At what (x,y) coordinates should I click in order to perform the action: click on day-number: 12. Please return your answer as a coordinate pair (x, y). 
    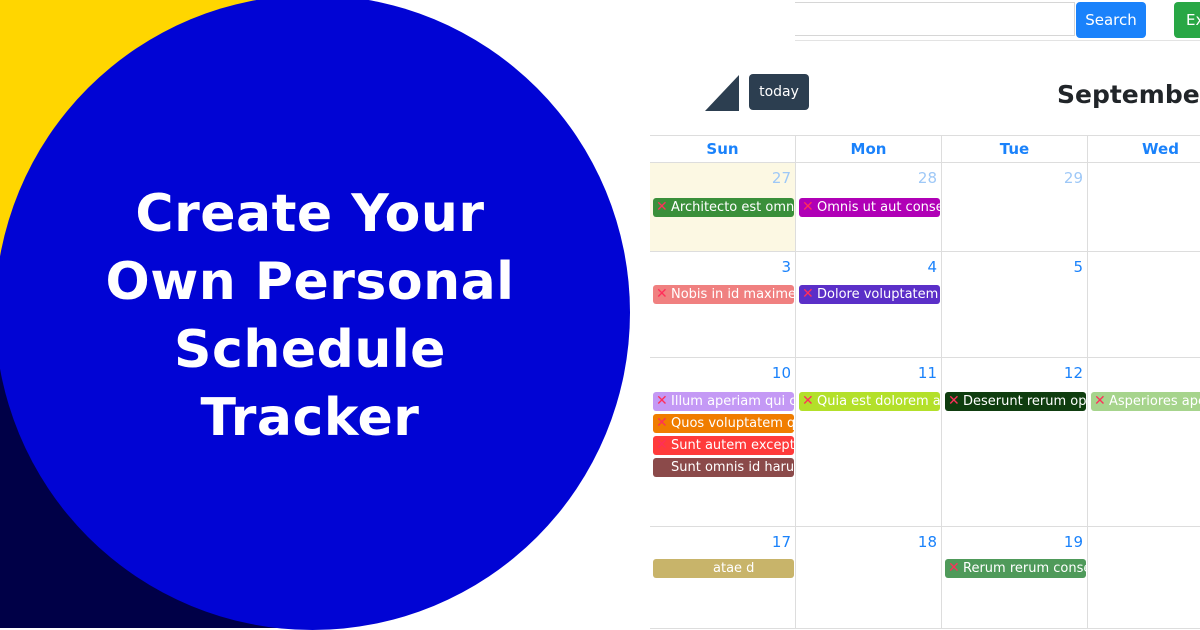
    Looking at the image, I should click on (1073, 373).